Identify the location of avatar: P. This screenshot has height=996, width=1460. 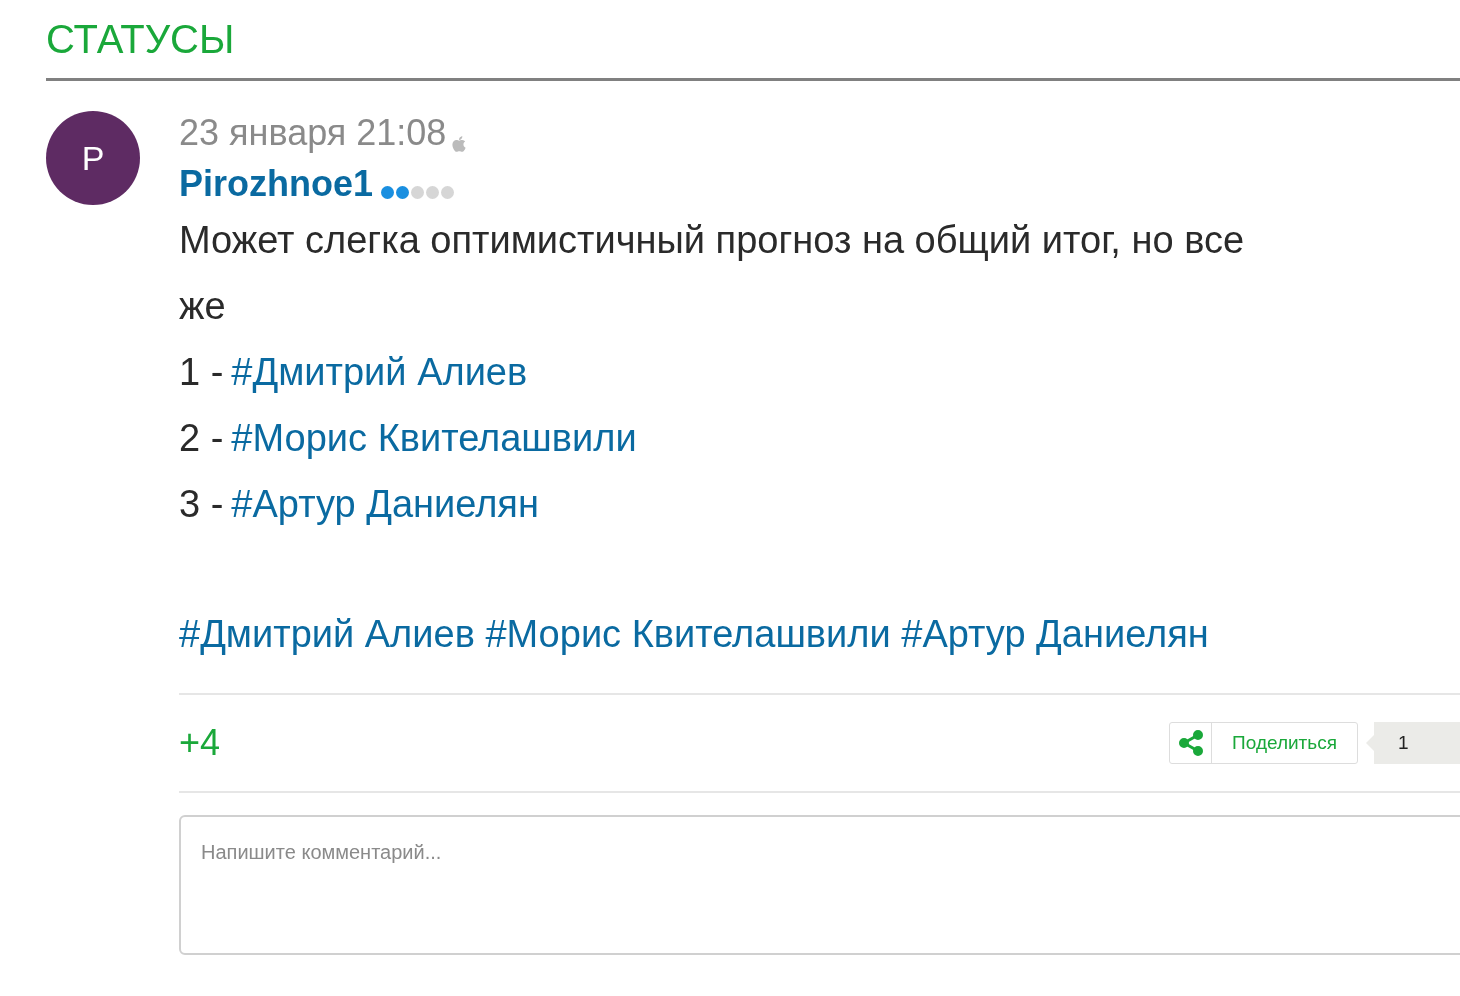
(93, 158).